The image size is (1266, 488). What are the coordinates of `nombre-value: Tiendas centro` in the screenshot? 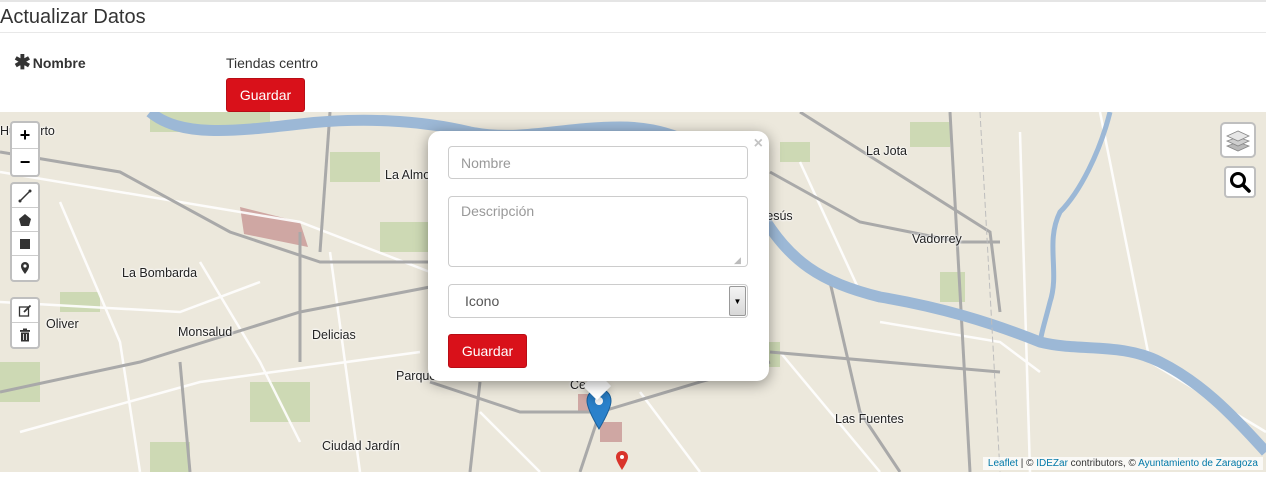 It's located at (272, 63).